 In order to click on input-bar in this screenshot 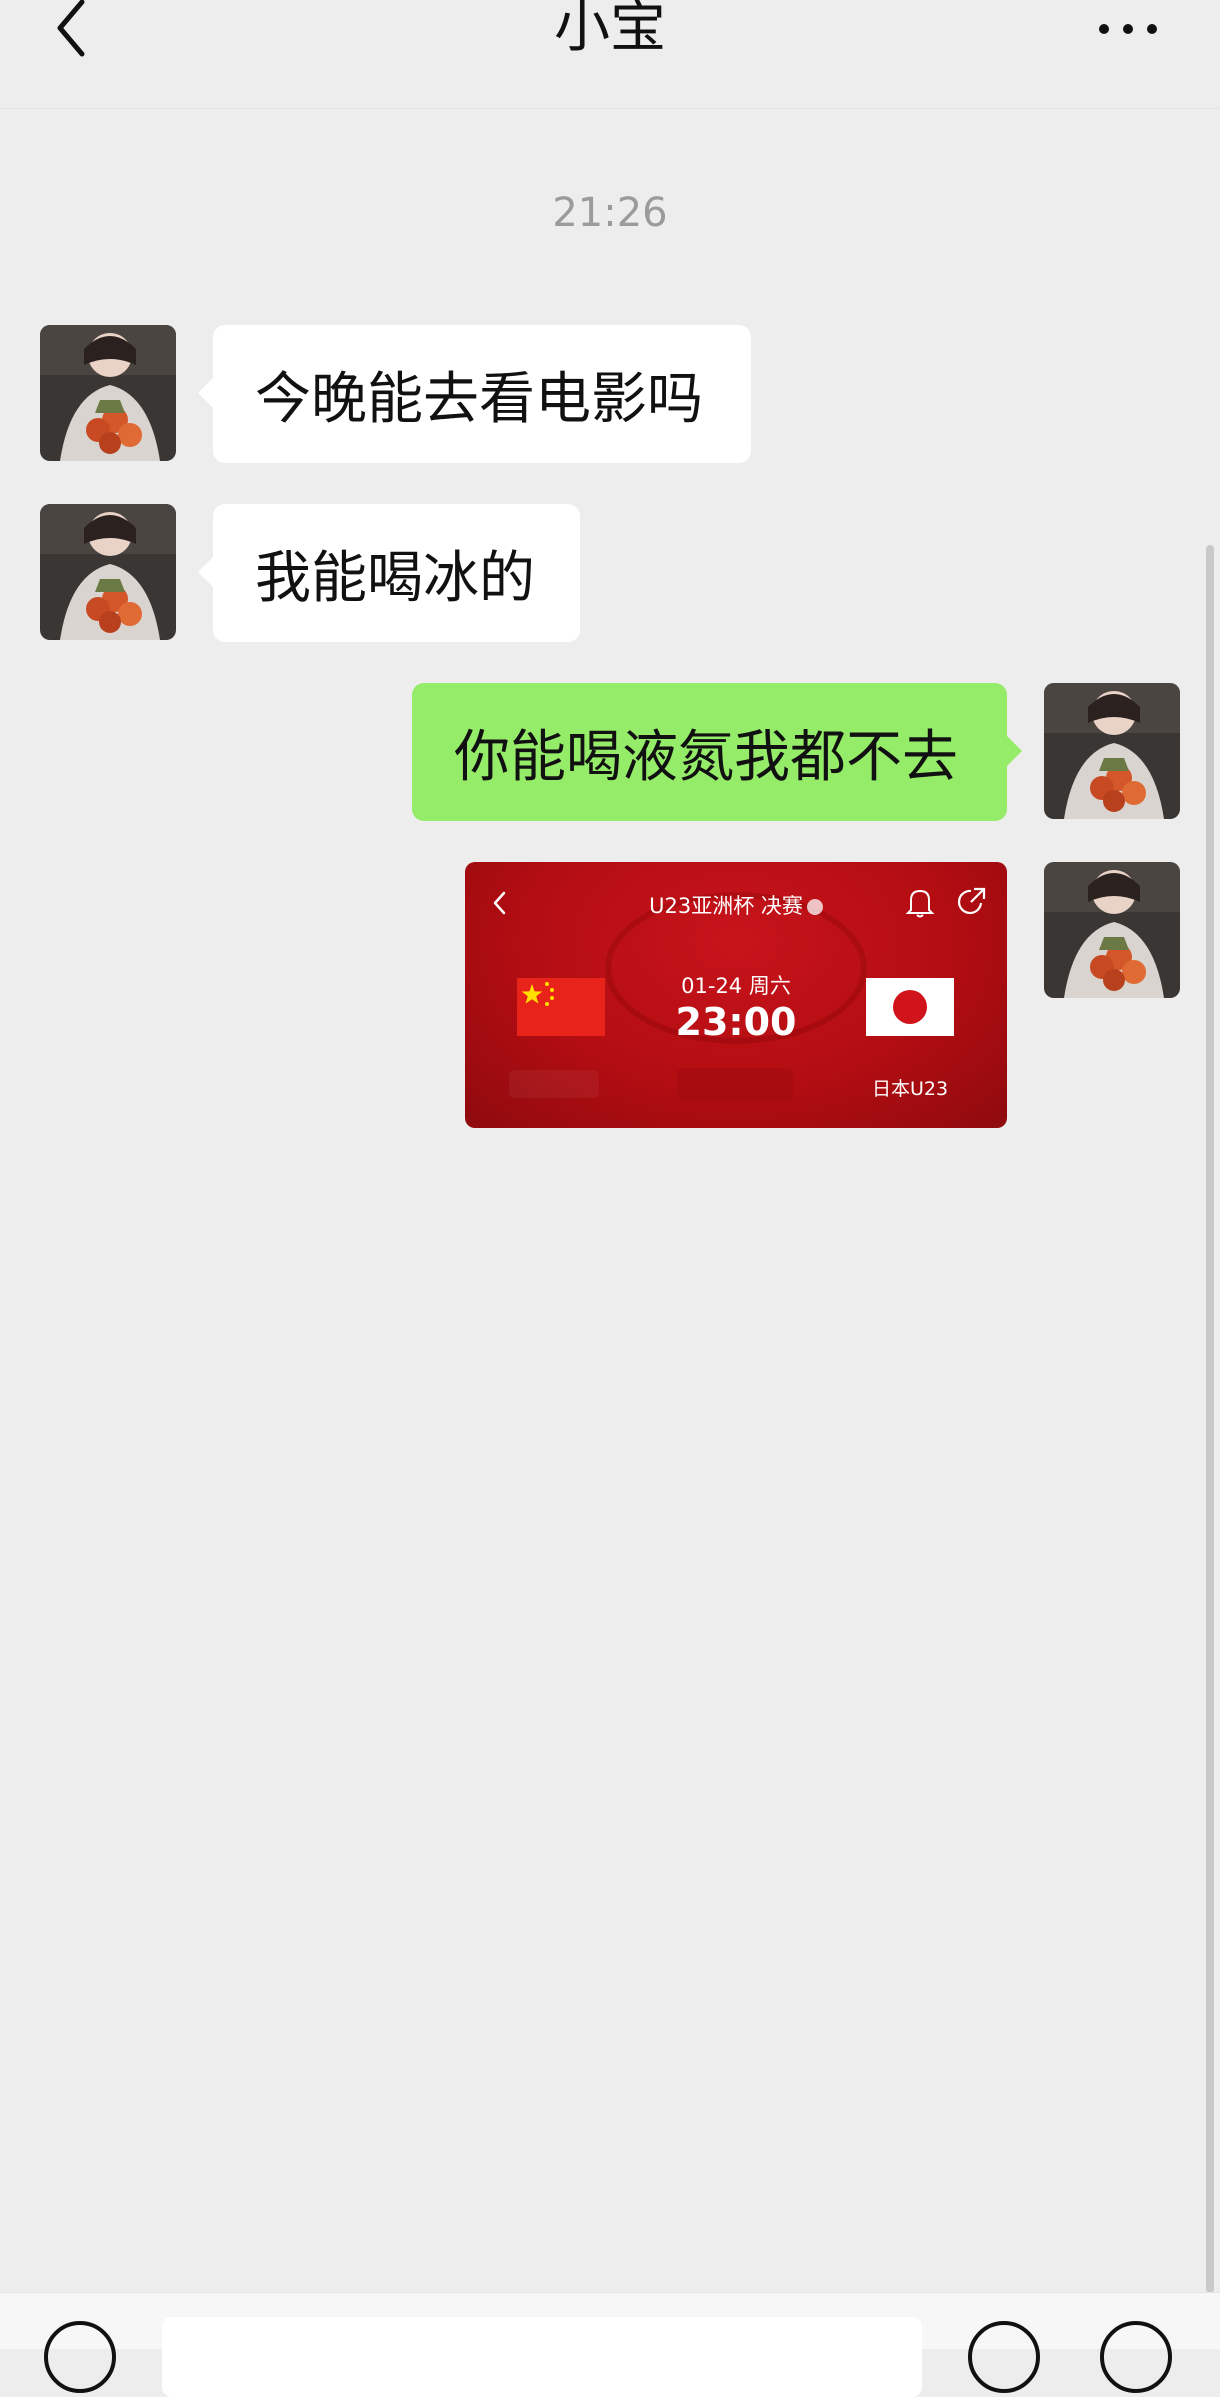, I will do `click(610, 2344)`.